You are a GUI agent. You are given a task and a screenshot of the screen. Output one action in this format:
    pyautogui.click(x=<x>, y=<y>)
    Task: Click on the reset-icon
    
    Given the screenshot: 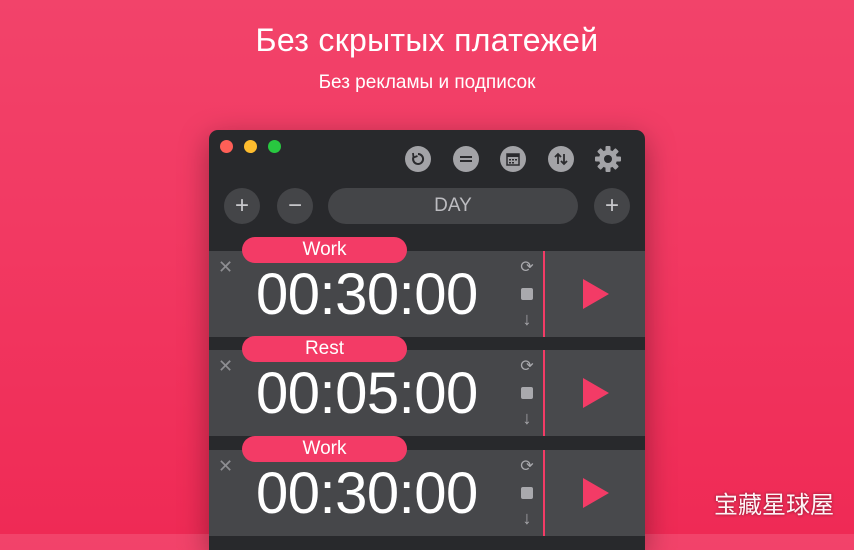 What is the action you would take?
    pyautogui.click(x=418, y=159)
    